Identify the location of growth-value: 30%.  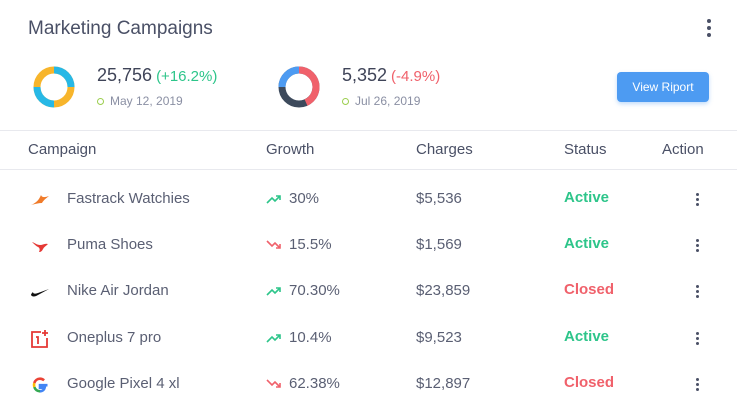
(304, 198).